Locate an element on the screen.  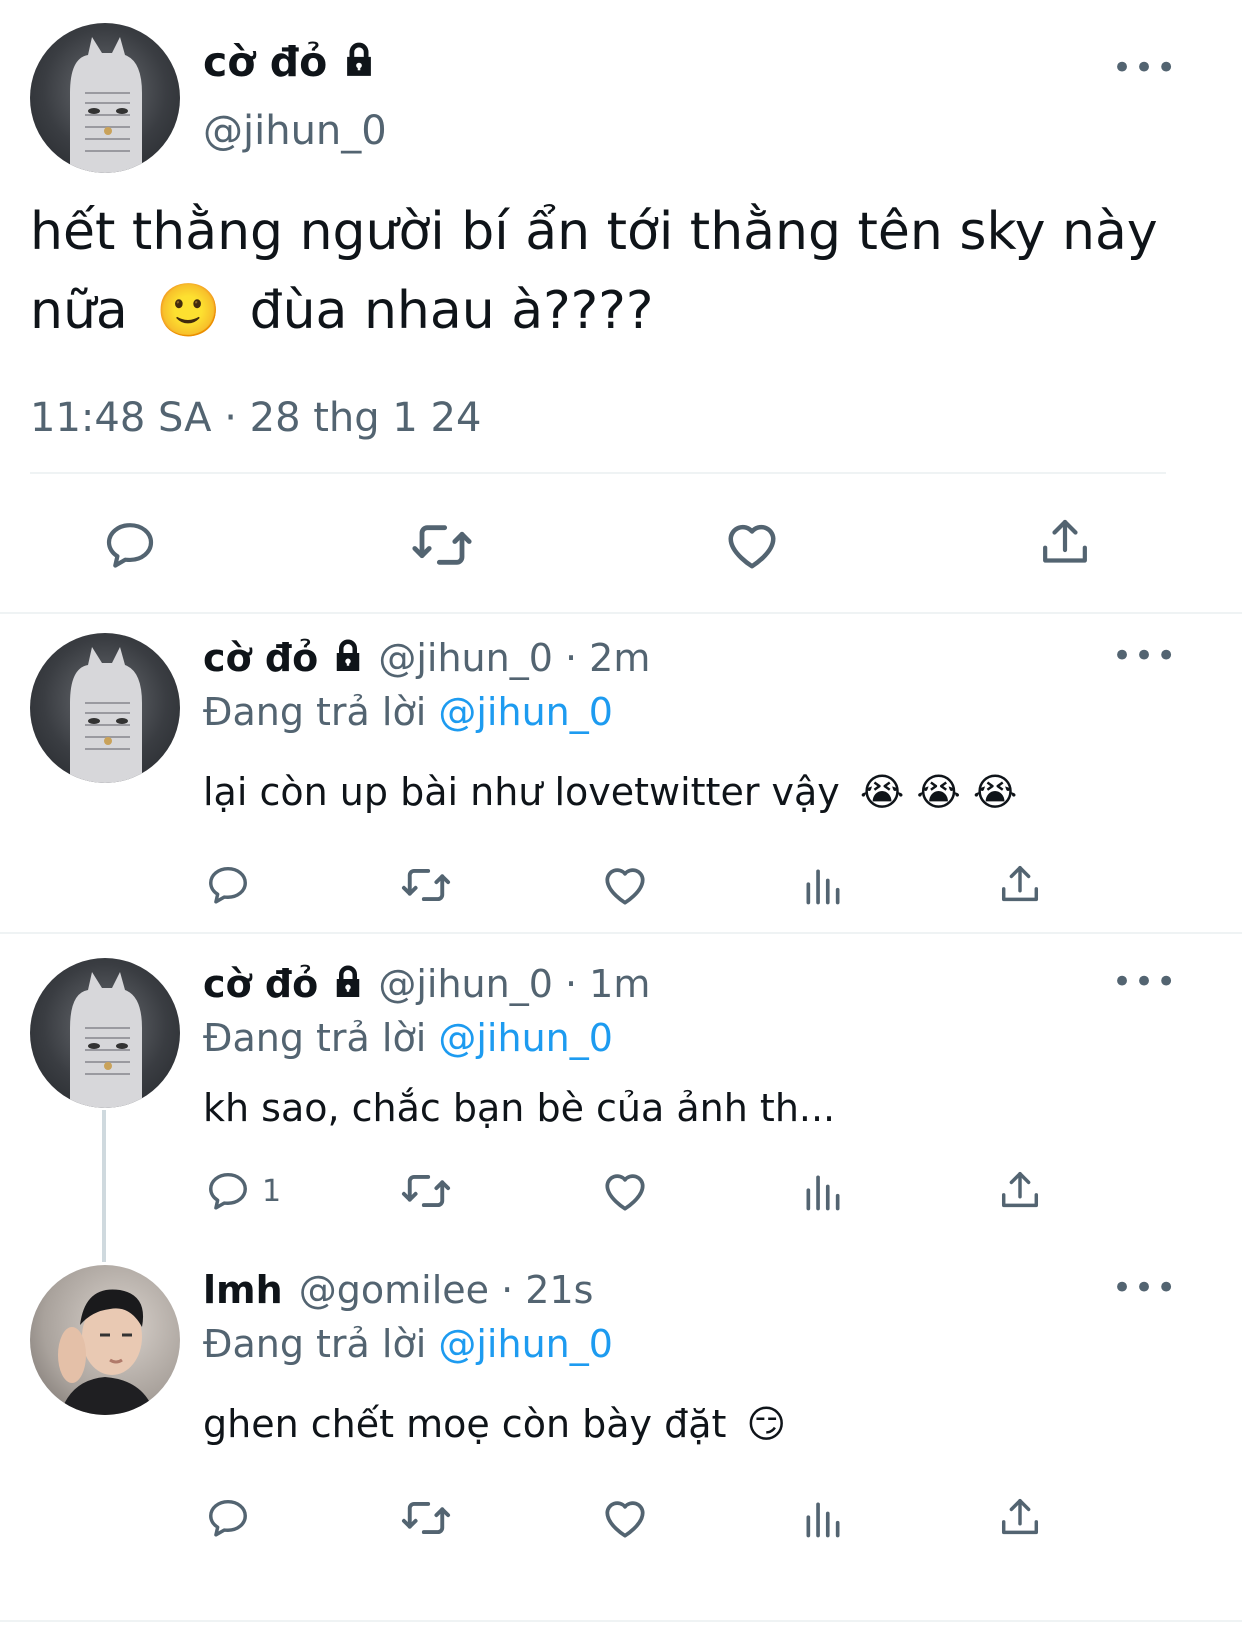
smirk-emoji: 😏 is located at coordinates (766, 1424).